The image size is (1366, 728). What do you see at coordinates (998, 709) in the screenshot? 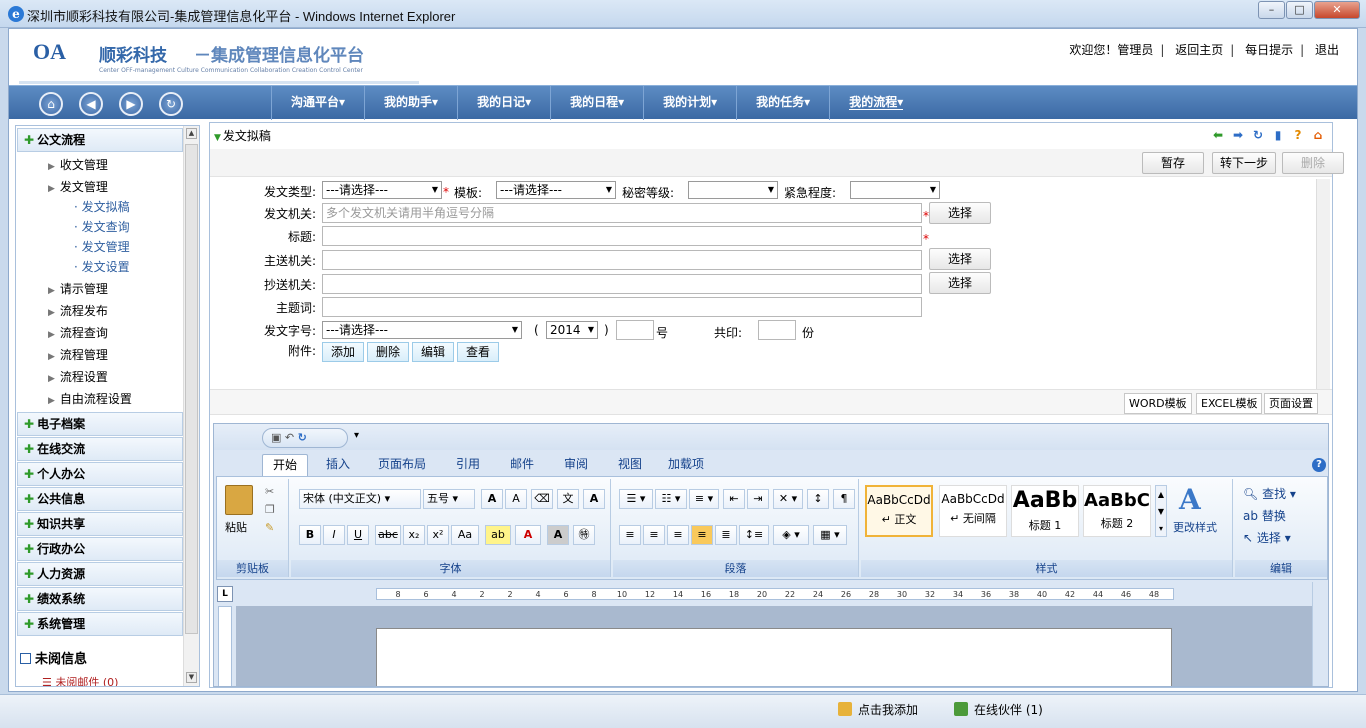
I see `online-partners-link: 在线伙伴 (1)` at bounding box center [998, 709].